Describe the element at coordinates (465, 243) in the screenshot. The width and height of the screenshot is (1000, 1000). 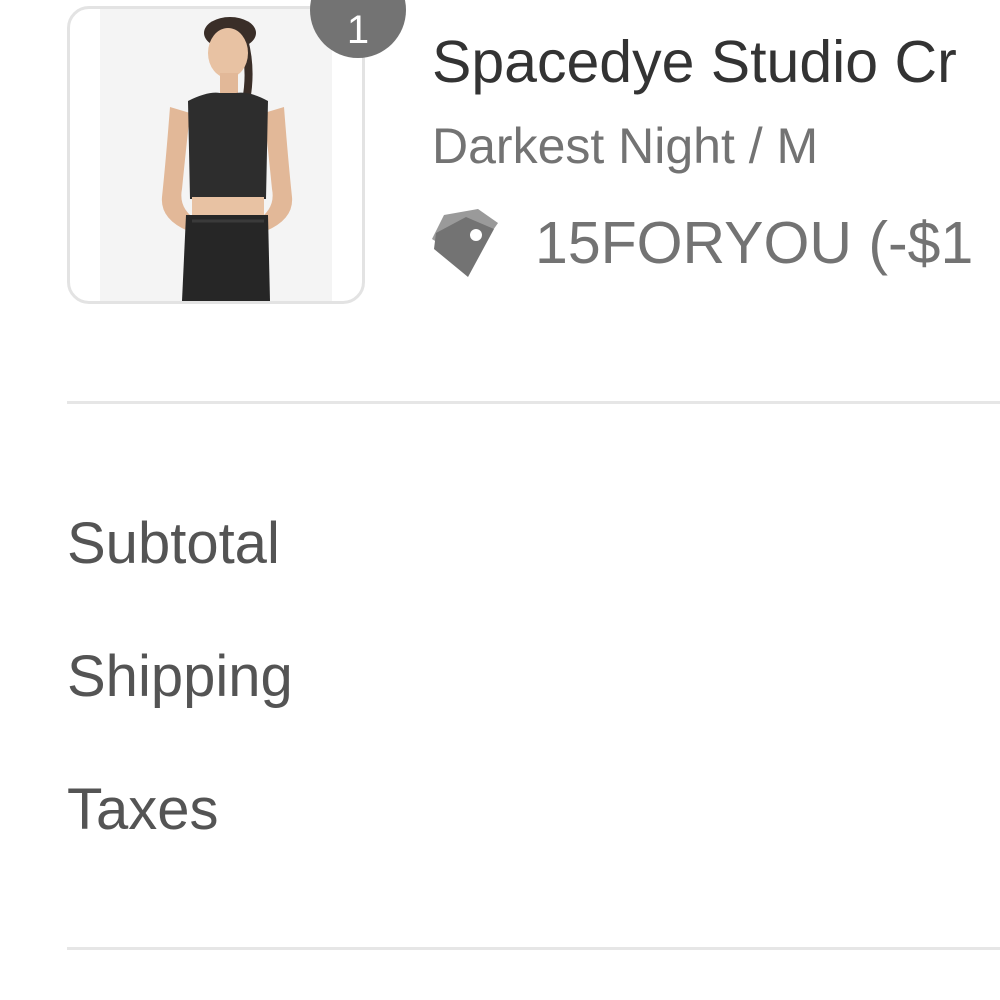
I see `tag-icon` at that location.